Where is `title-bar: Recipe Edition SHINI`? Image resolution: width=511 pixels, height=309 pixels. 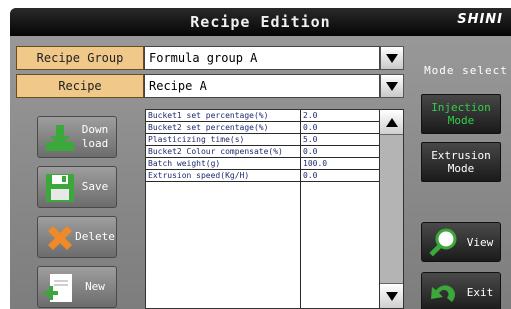 title-bar: Recipe Edition SHINI is located at coordinates (260, 22).